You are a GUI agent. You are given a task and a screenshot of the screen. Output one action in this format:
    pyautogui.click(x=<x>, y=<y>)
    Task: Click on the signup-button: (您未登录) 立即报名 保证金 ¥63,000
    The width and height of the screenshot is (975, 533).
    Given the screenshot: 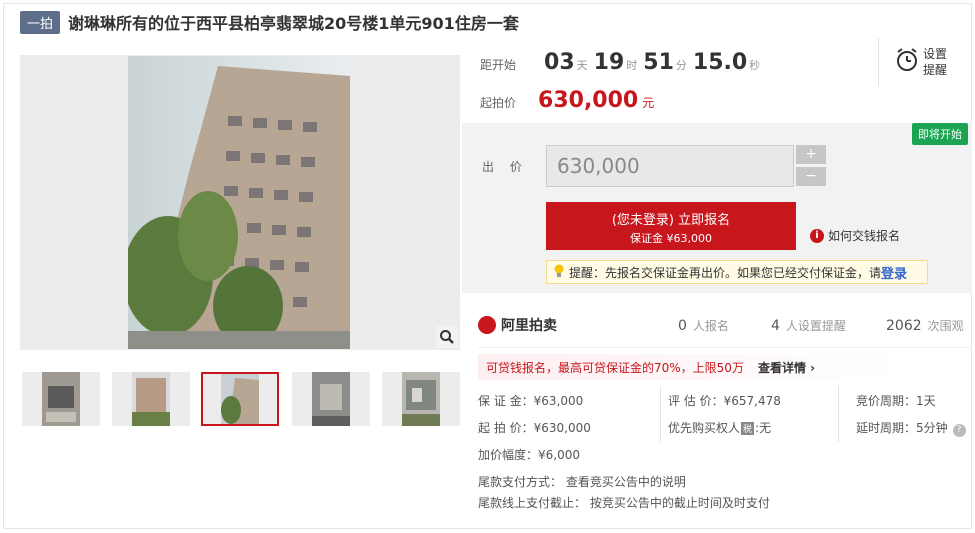 What is the action you would take?
    pyautogui.click(x=671, y=226)
    